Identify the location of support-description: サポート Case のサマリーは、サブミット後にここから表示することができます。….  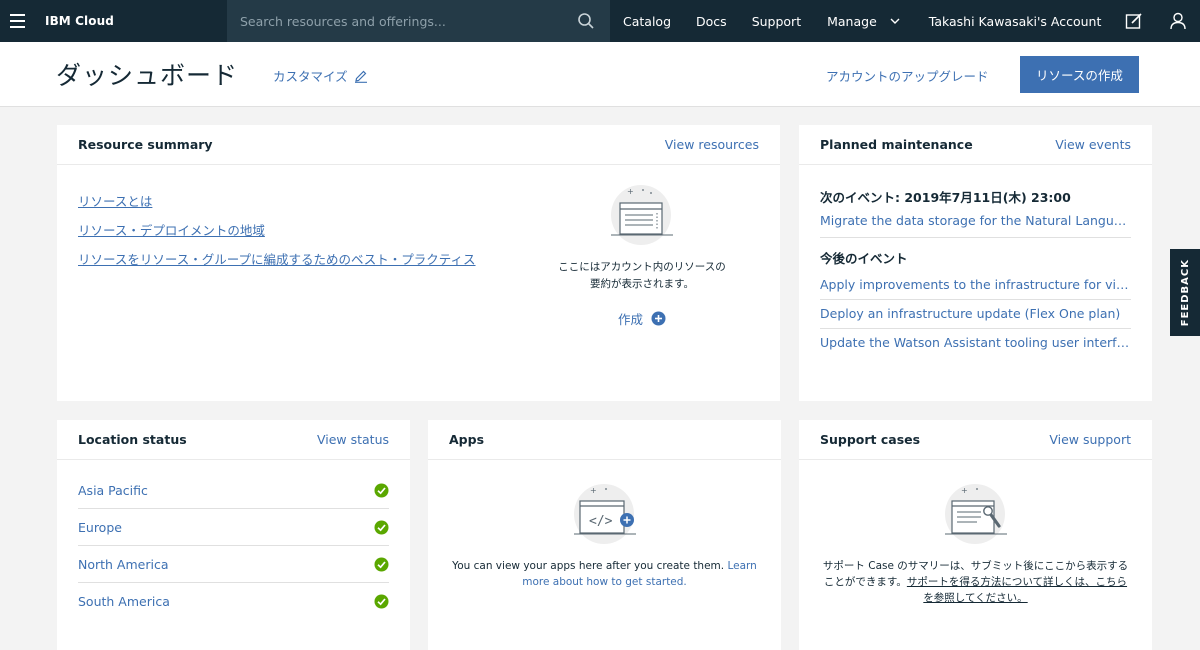
(975, 582).